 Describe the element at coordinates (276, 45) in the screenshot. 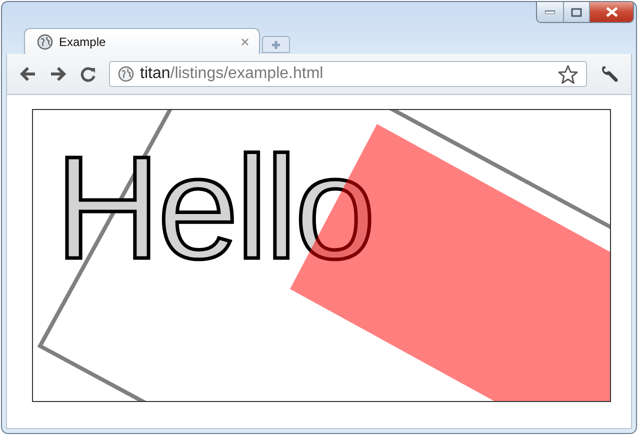

I see `plus-icon` at that location.